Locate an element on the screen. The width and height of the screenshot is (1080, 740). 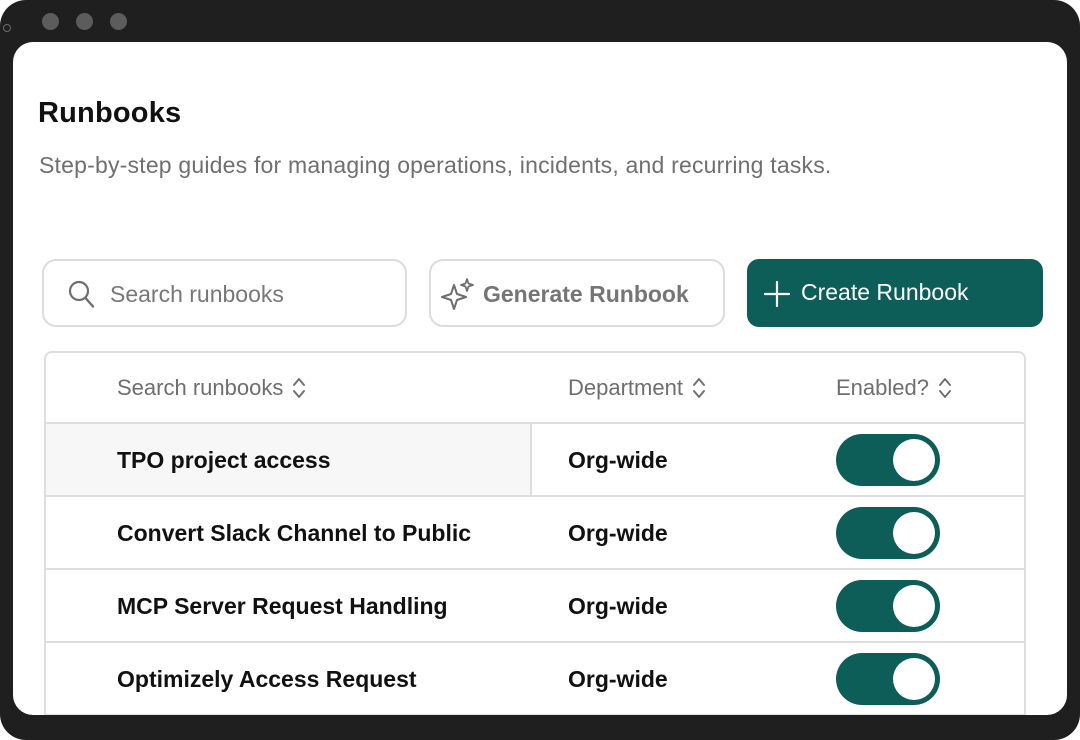
generate-runbook-label: Generate Runbook is located at coordinates (586, 294).